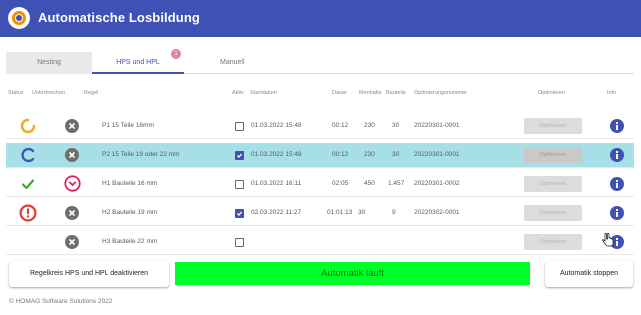 Image resolution: width=641 pixels, height=315 pixels. What do you see at coordinates (369, 183) in the screenshot?
I see `count-1: 450` at bounding box center [369, 183].